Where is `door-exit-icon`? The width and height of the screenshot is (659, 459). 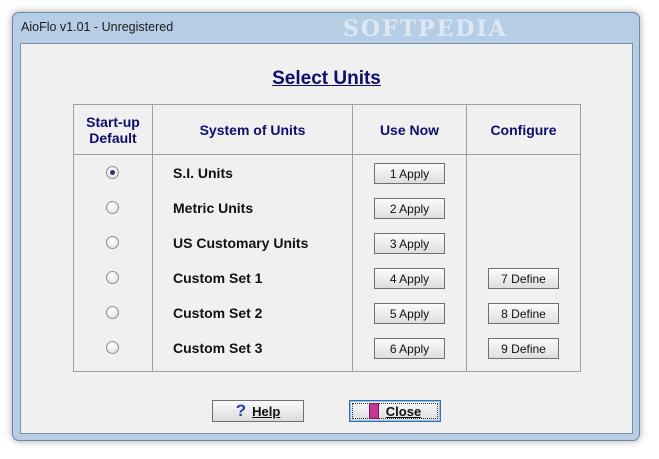 door-exit-icon is located at coordinates (373, 411).